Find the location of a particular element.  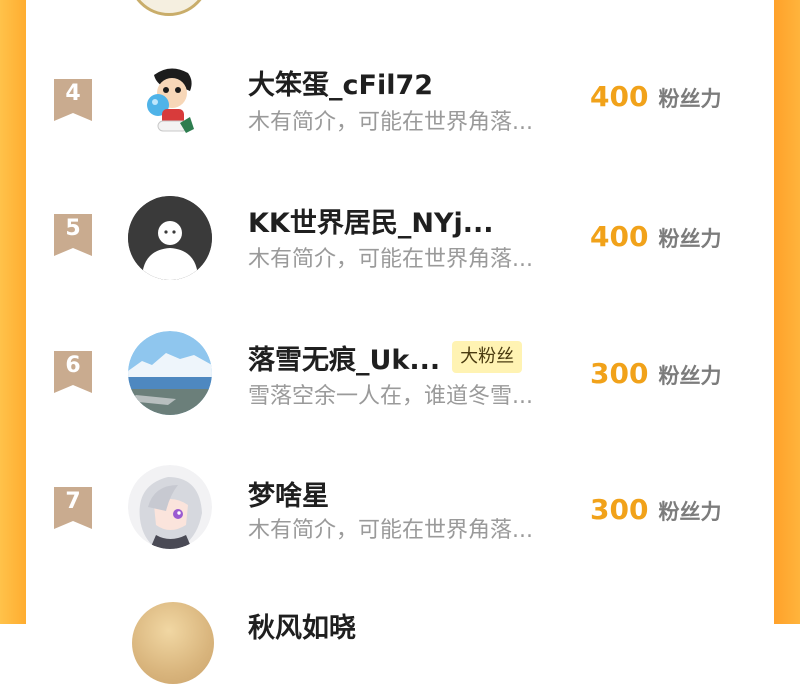

cartoon-boy-icon is located at coordinates (170, 99).